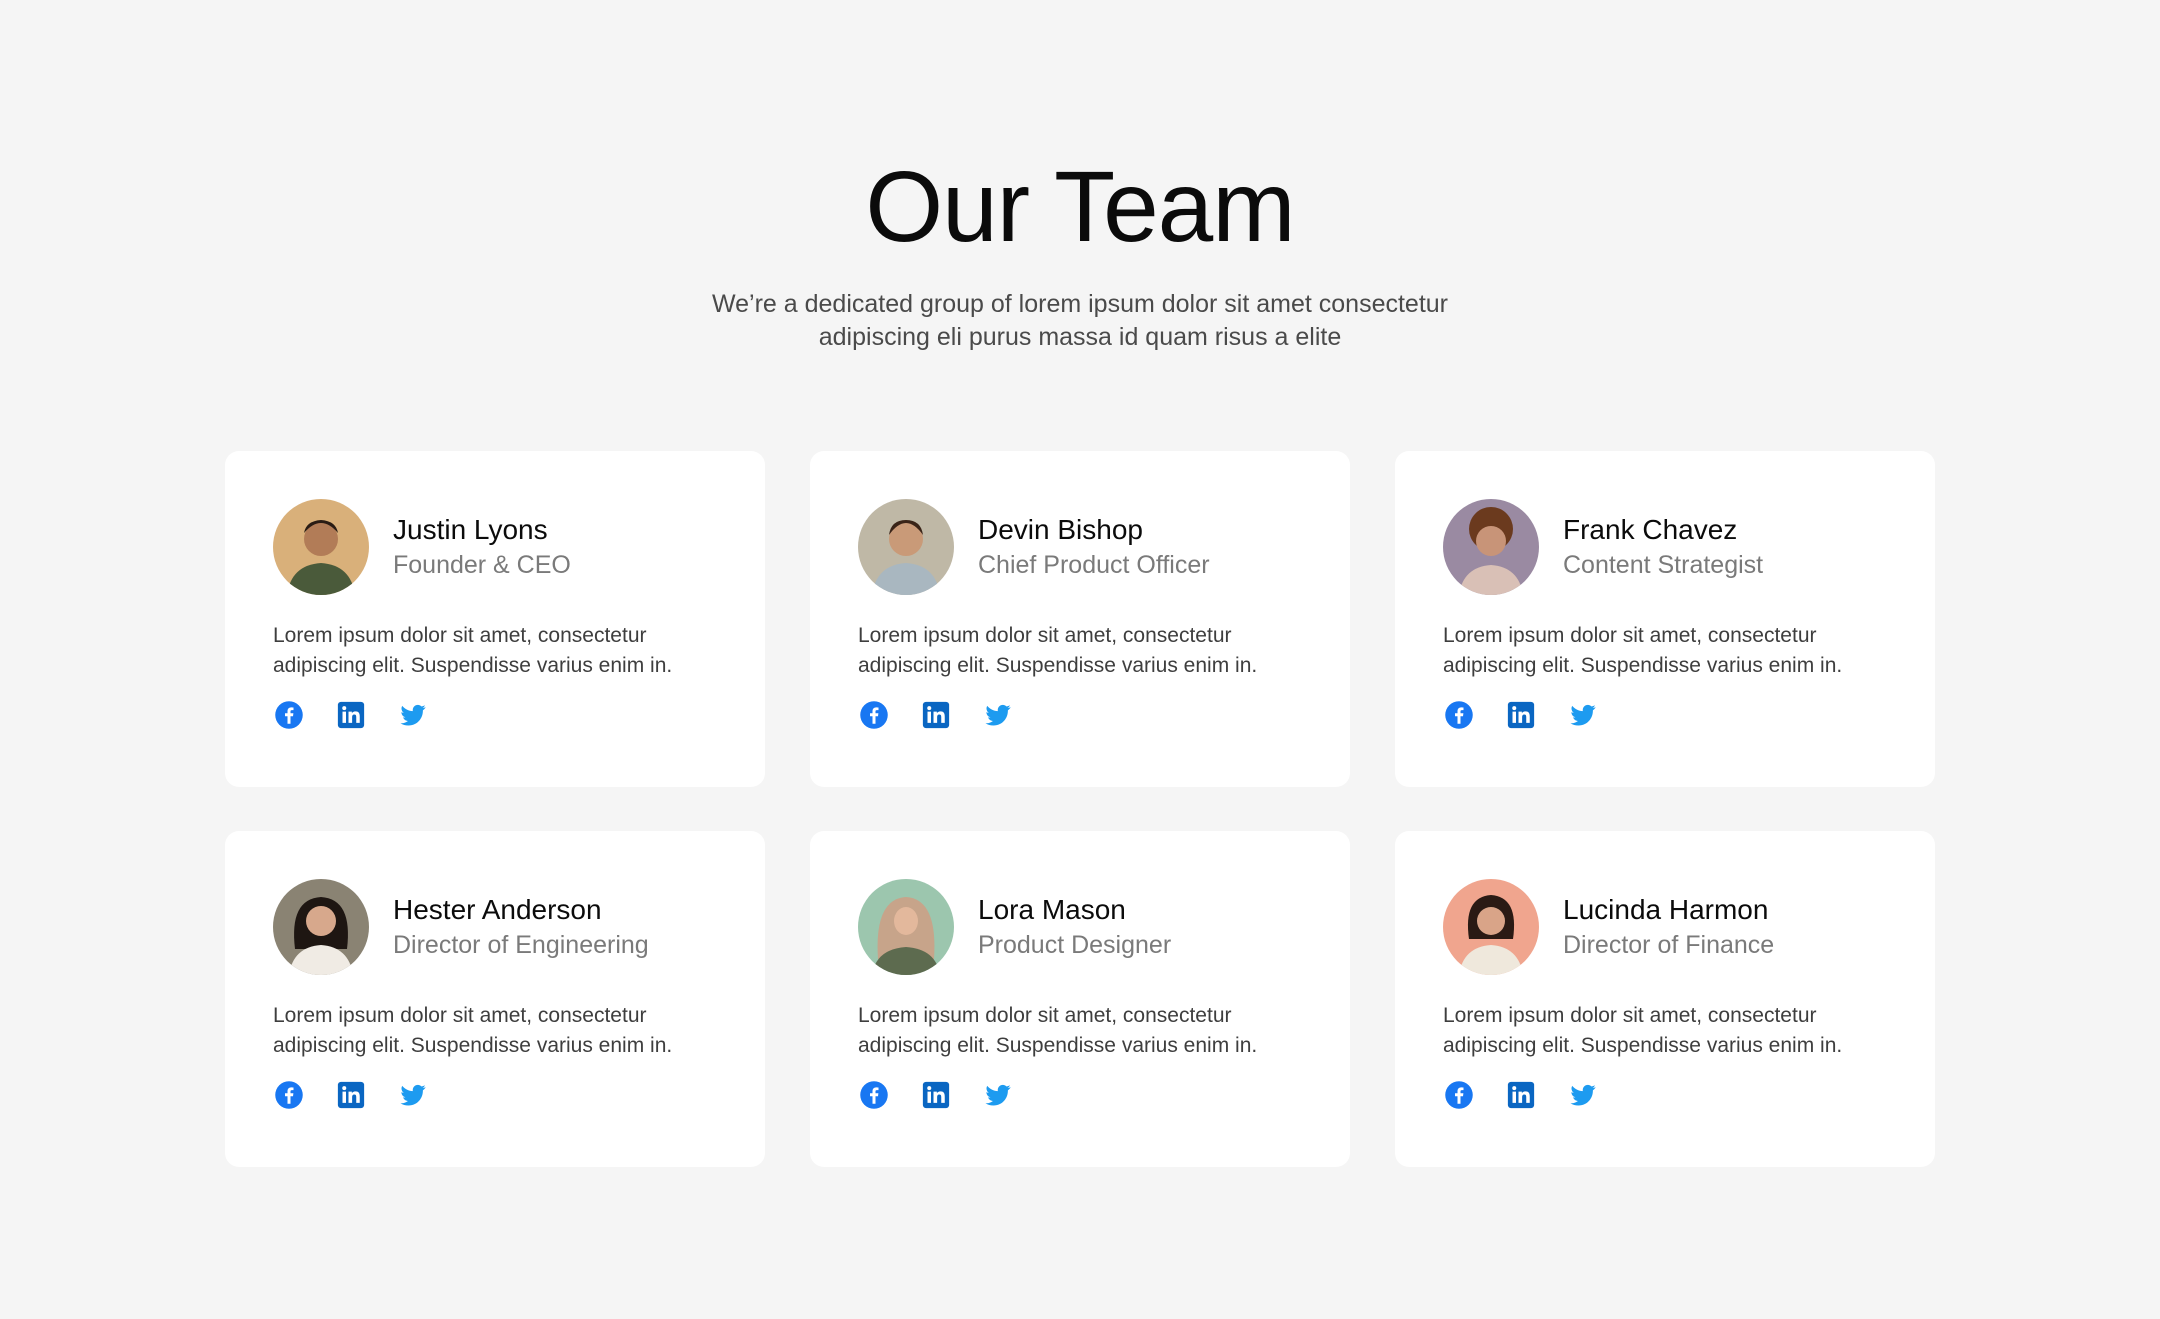  What do you see at coordinates (1663, 565) in the screenshot?
I see `member-role: Content Strategist` at bounding box center [1663, 565].